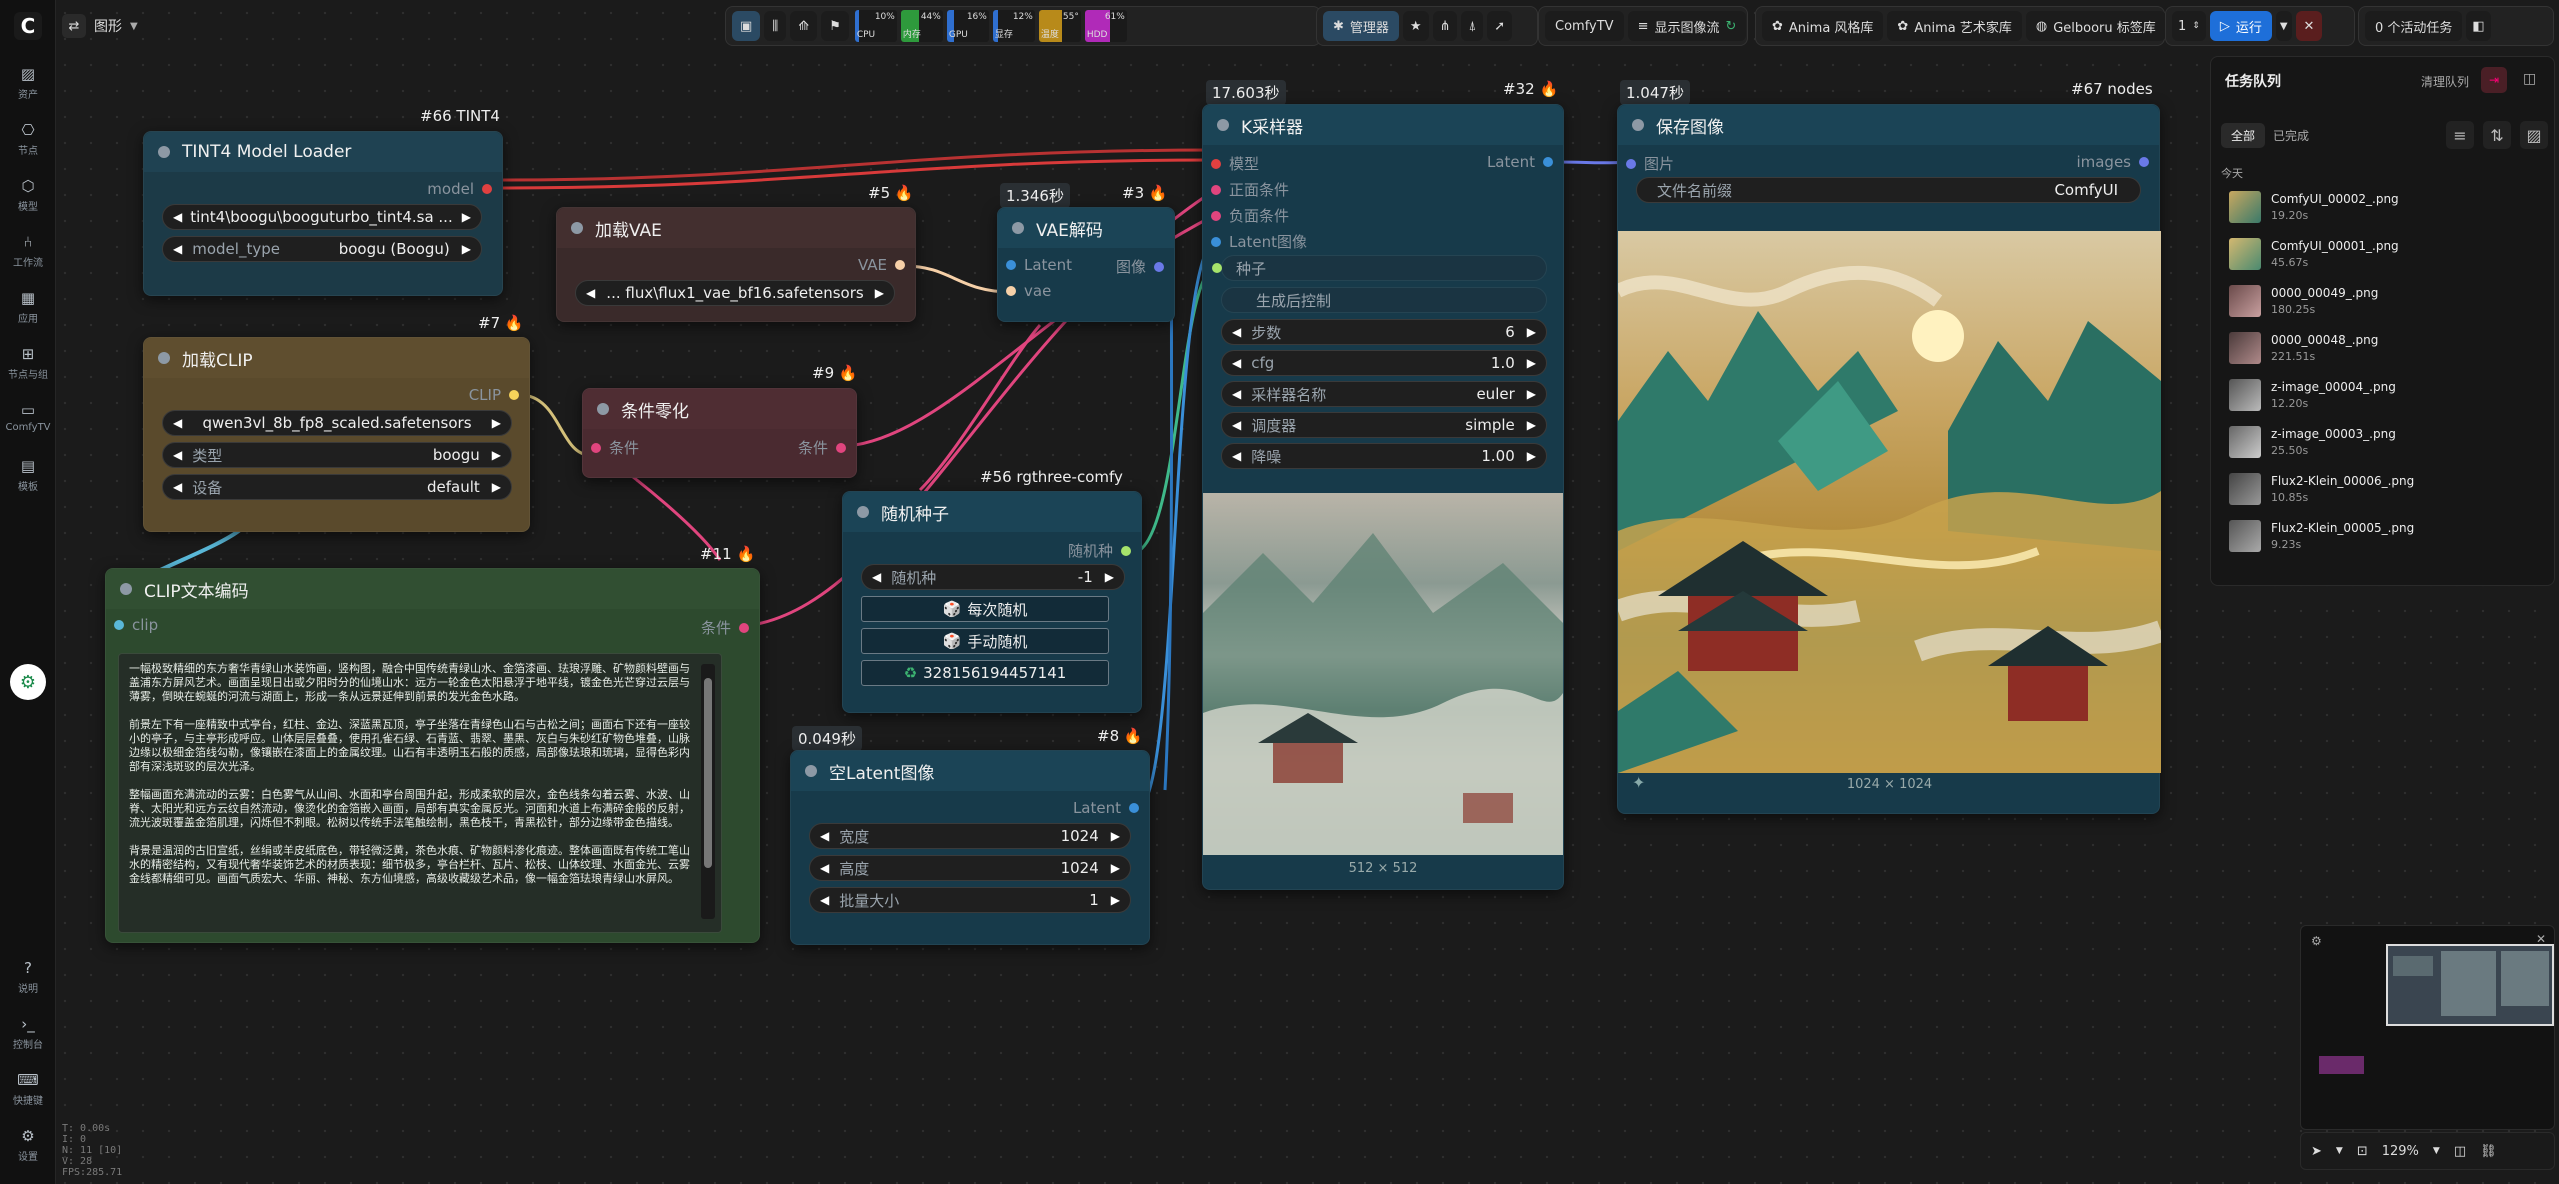  Describe the element at coordinates (1384, 332) in the screenshot. I see `ksampler-widget-0: ◀ 步数 6 ▶` at that location.